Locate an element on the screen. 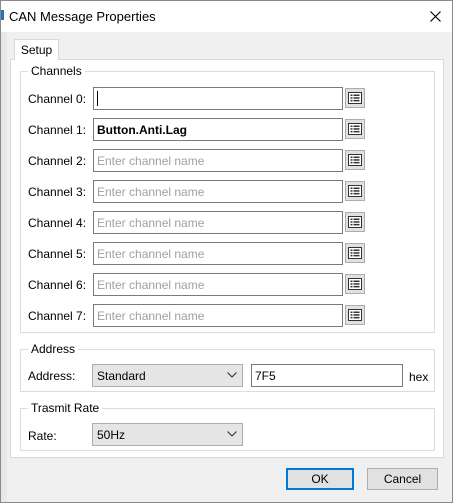 This screenshot has width=453, height=503. app-icon is located at coordinates (2, 15).